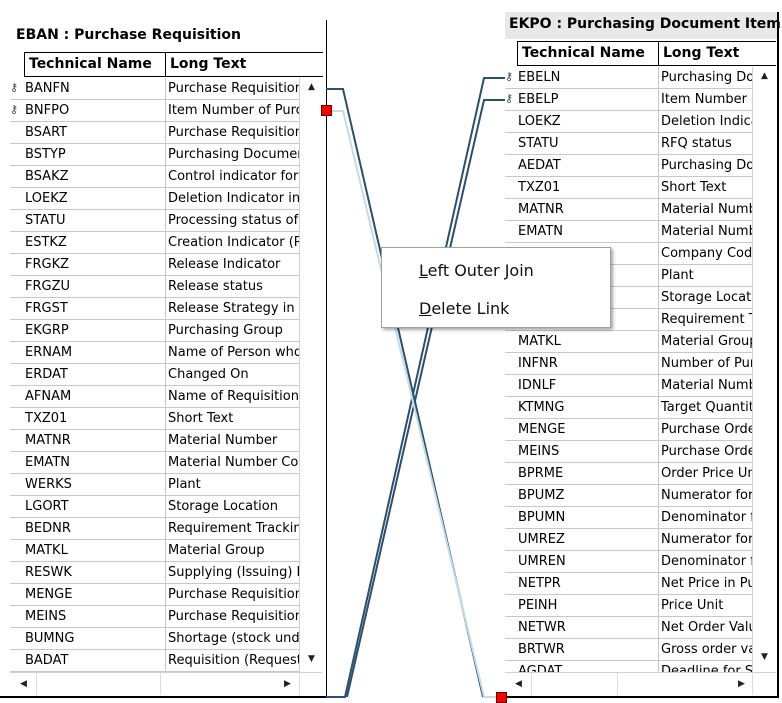 The width and height of the screenshot is (782, 703). I want to click on mnemonic: L, so click(423, 270).